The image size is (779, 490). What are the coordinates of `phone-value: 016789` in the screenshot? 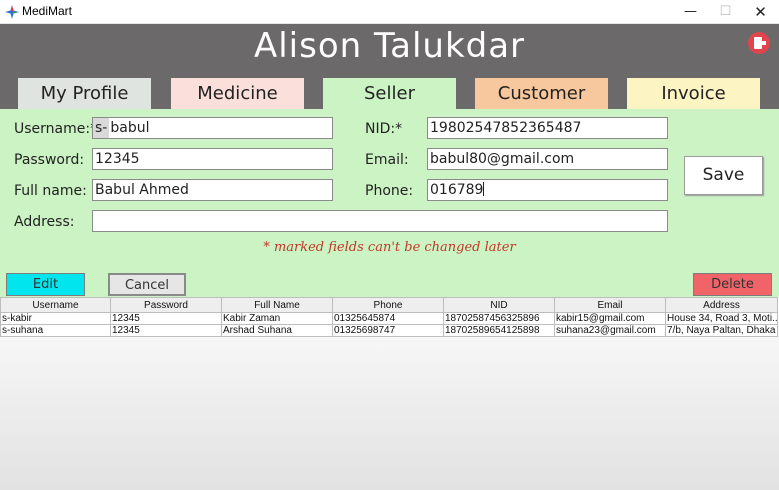 It's located at (457, 190).